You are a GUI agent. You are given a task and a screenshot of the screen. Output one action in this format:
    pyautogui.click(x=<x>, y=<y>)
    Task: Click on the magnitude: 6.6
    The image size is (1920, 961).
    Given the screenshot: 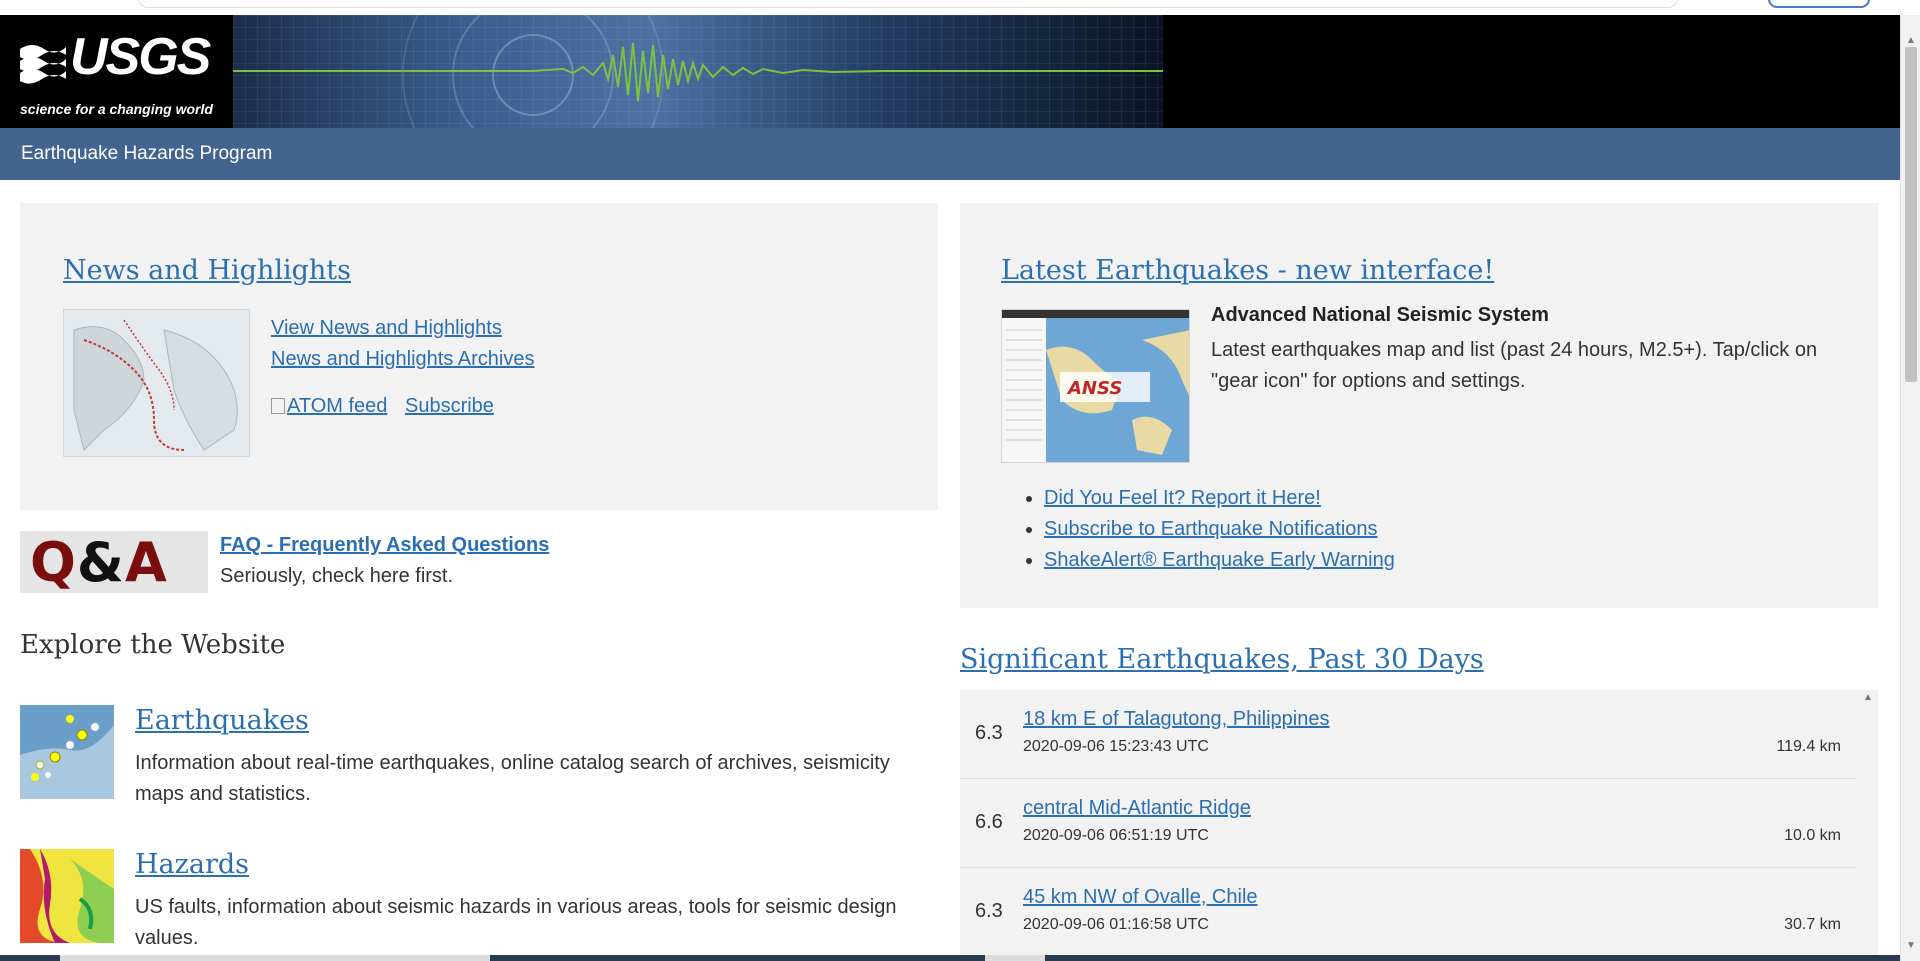 What is the action you would take?
    pyautogui.click(x=989, y=822)
    